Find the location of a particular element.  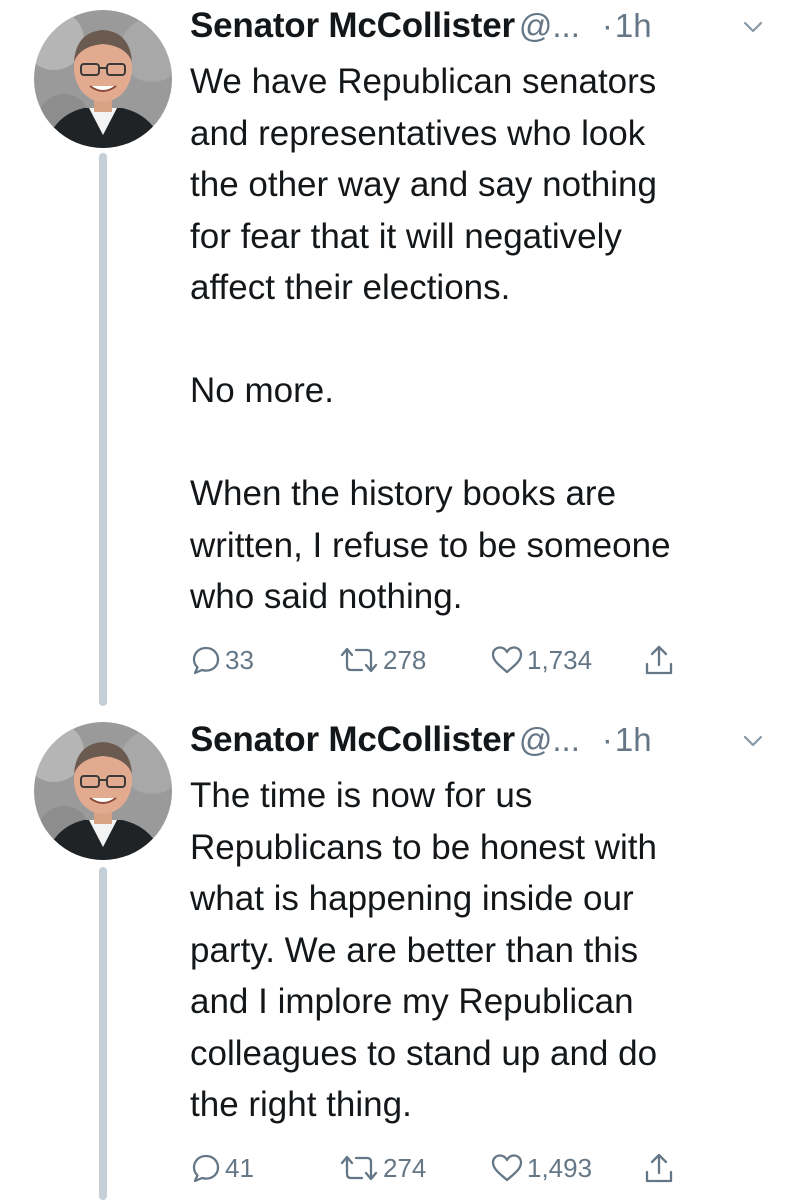

tweet-actions: 33 278 1,734 is located at coordinates (470, 660).